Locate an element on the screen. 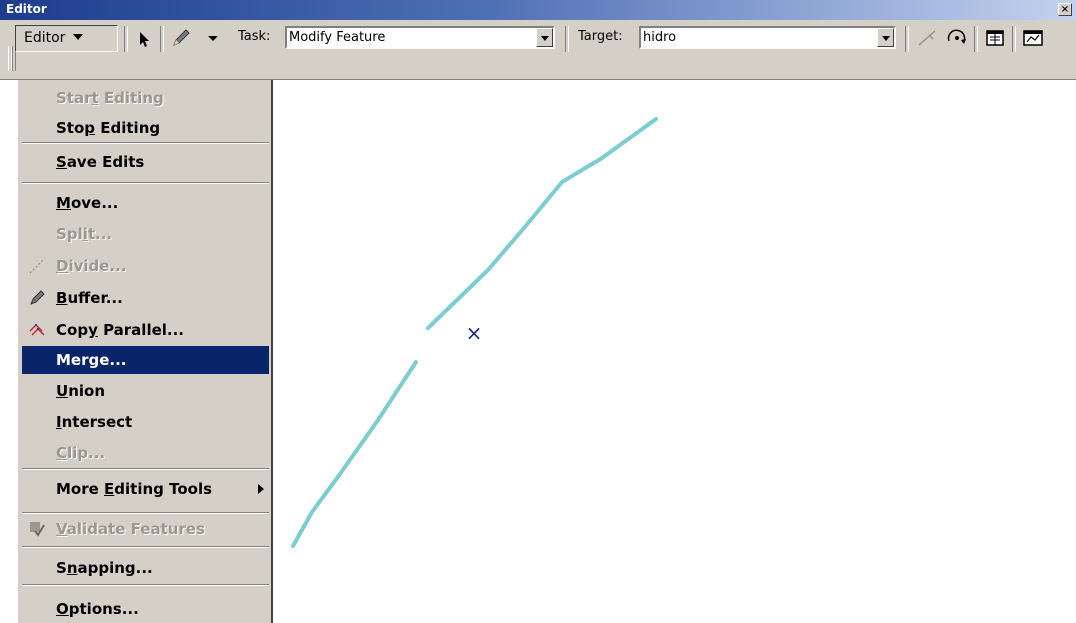  dropdown-arrow-icon is located at coordinates (213, 38).